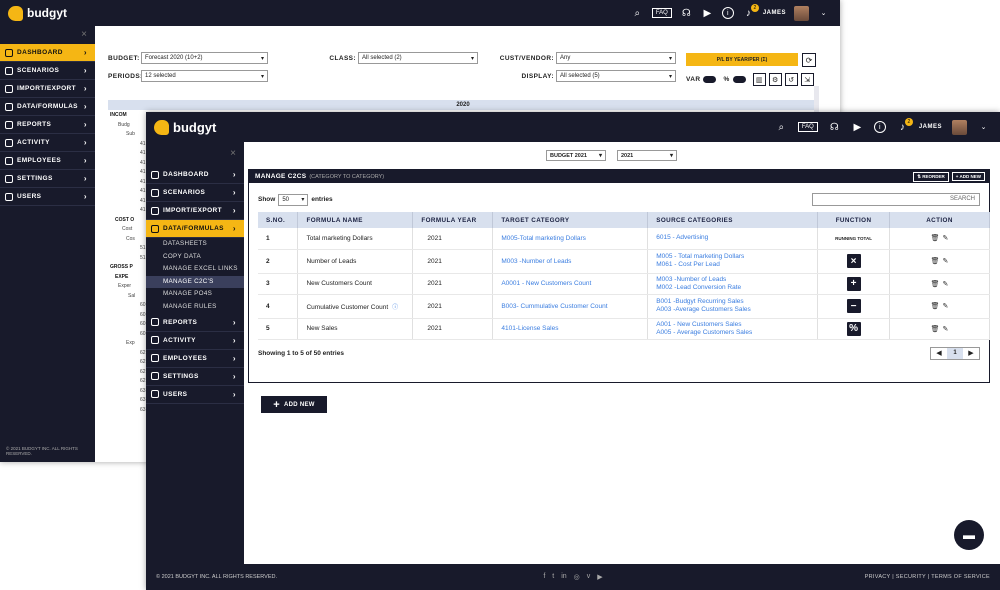 Image resolution: width=1000 pixels, height=590 pixels. I want to click on prev-page-button: ◀, so click(939, 353).